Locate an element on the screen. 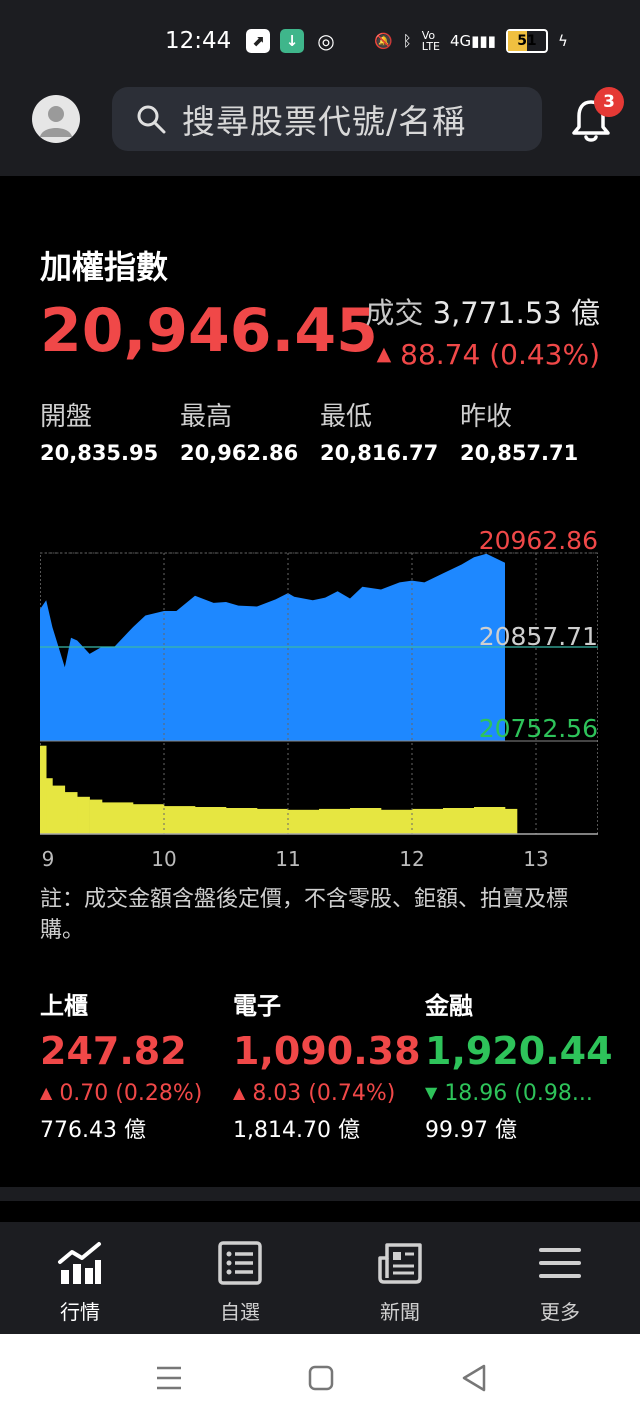 The height and width of the screenshot is (1422, 640). ohlc-value: 20,835.95 is located at coordinates (99, 453).